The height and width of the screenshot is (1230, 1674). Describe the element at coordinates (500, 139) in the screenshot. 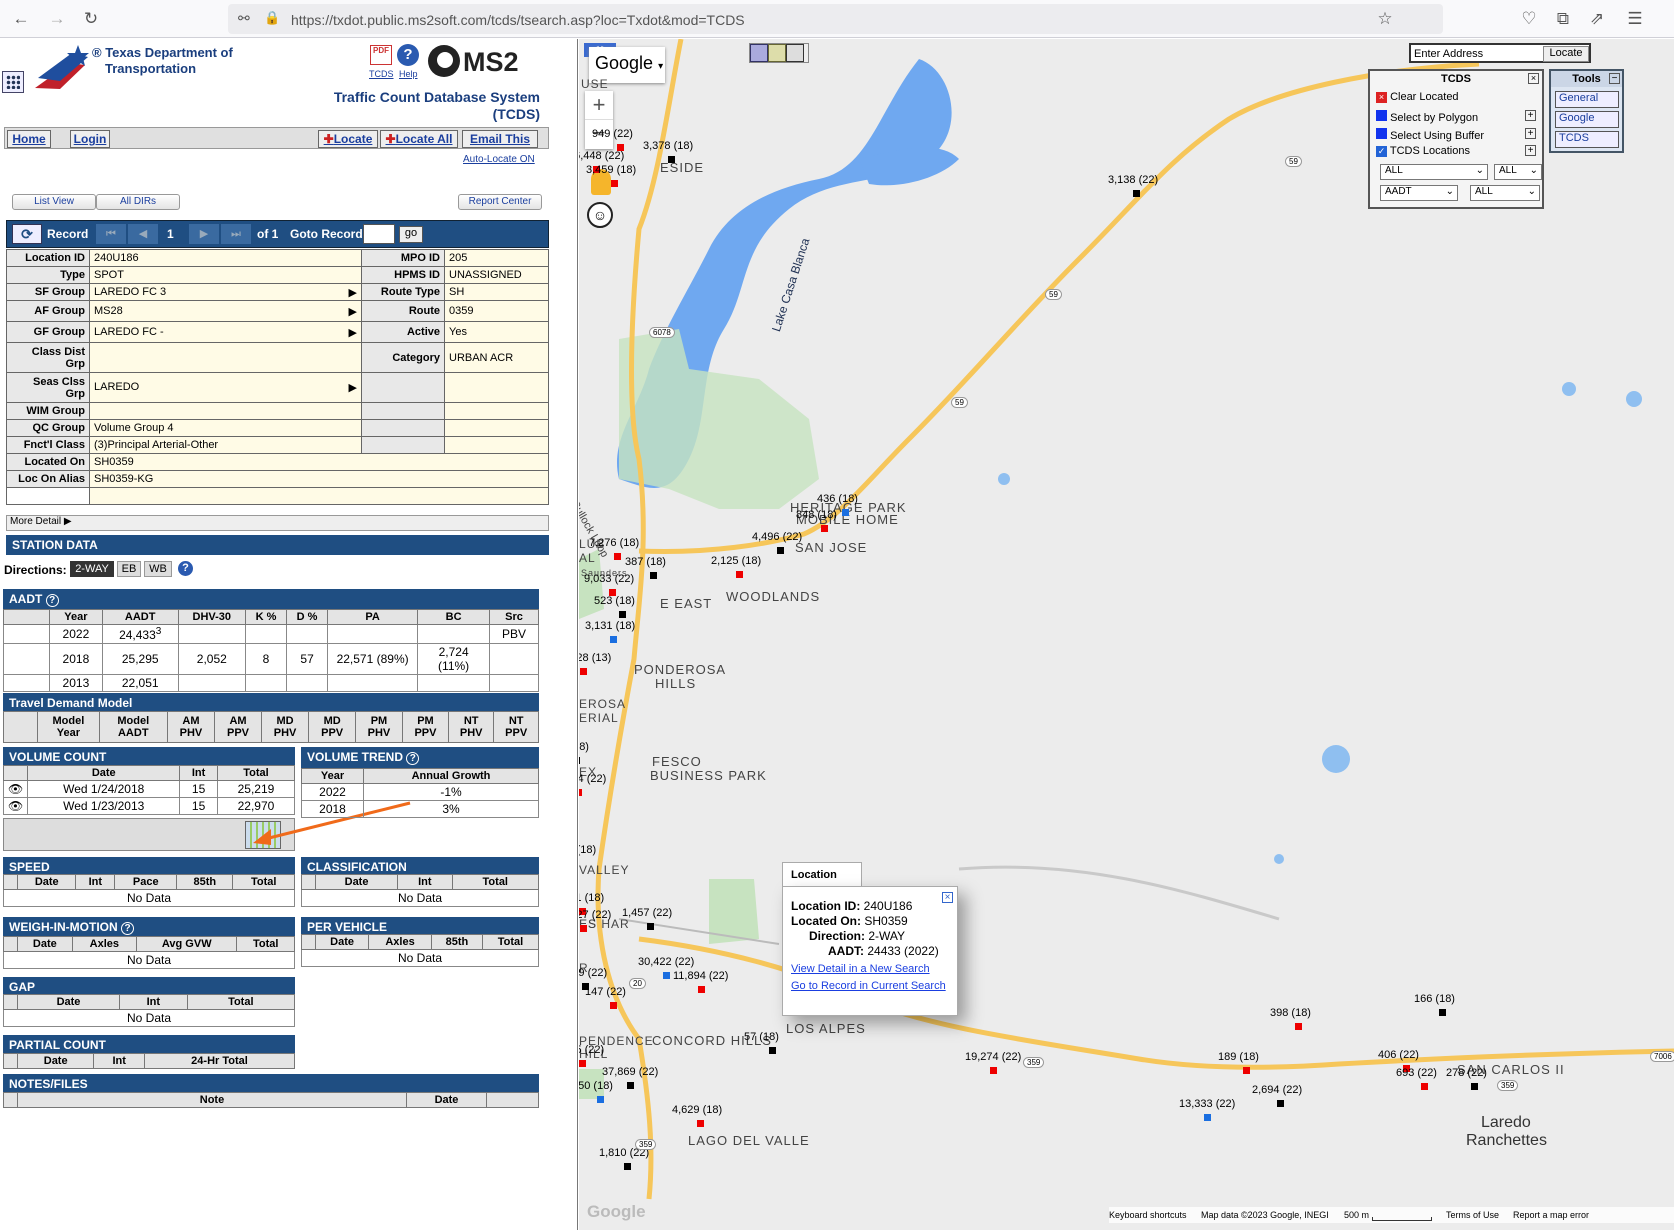

I see `email-this-button: Email This` at that location.